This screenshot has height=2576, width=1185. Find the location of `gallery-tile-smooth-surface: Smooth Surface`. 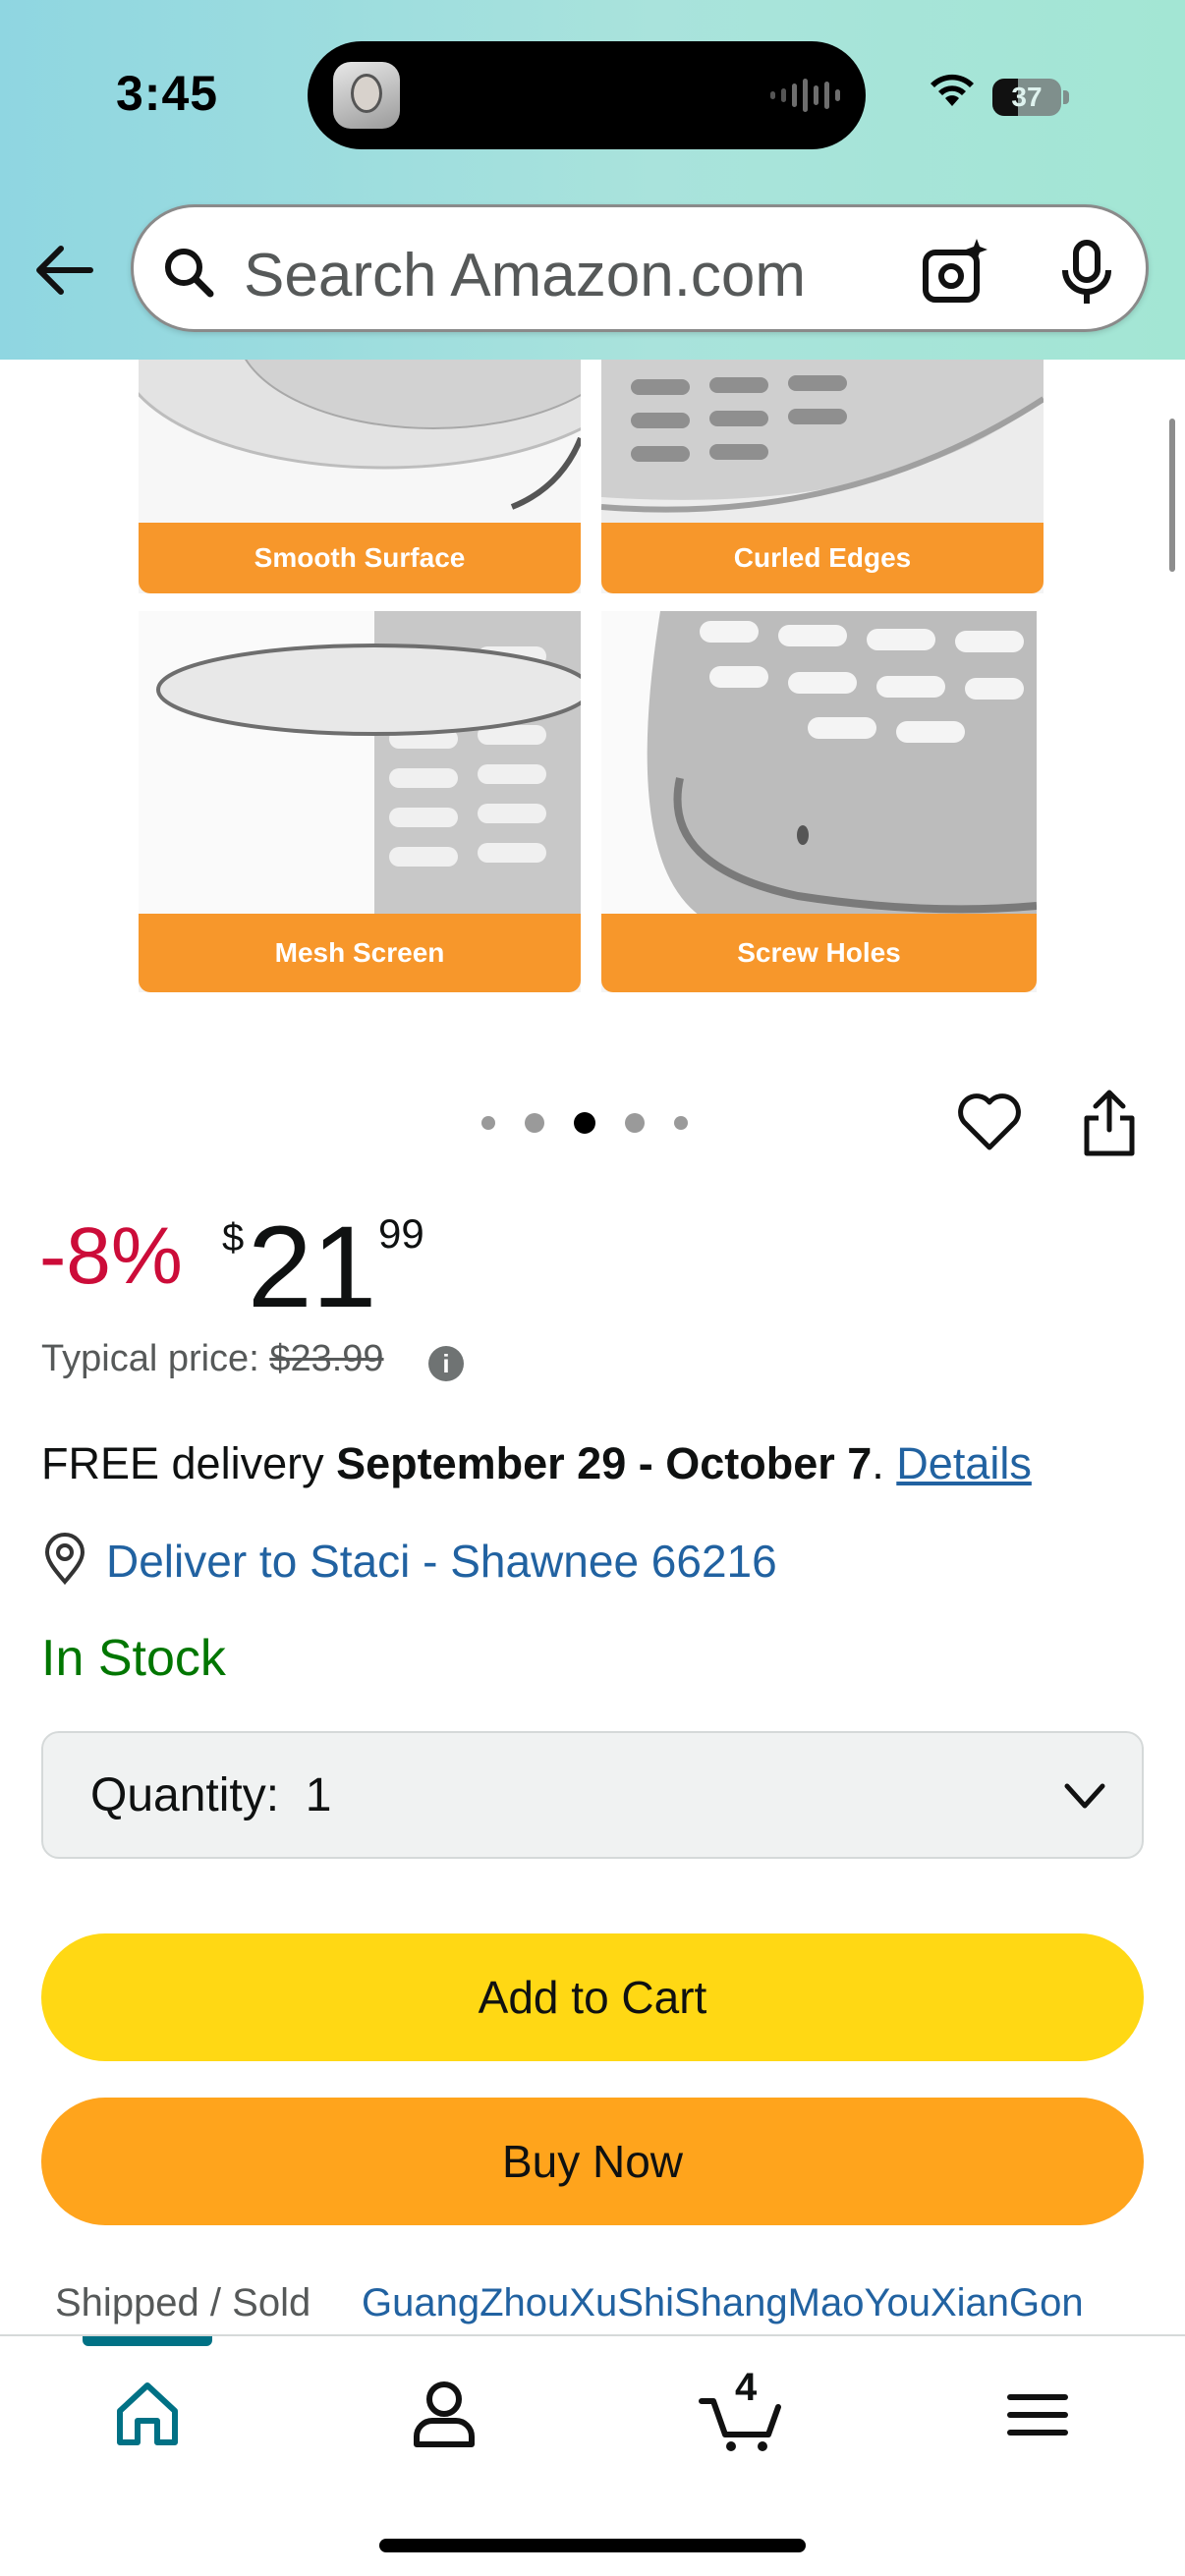

gallery-tile-smooth-surface: Smooth Surface is located at coordinates (360, 476).